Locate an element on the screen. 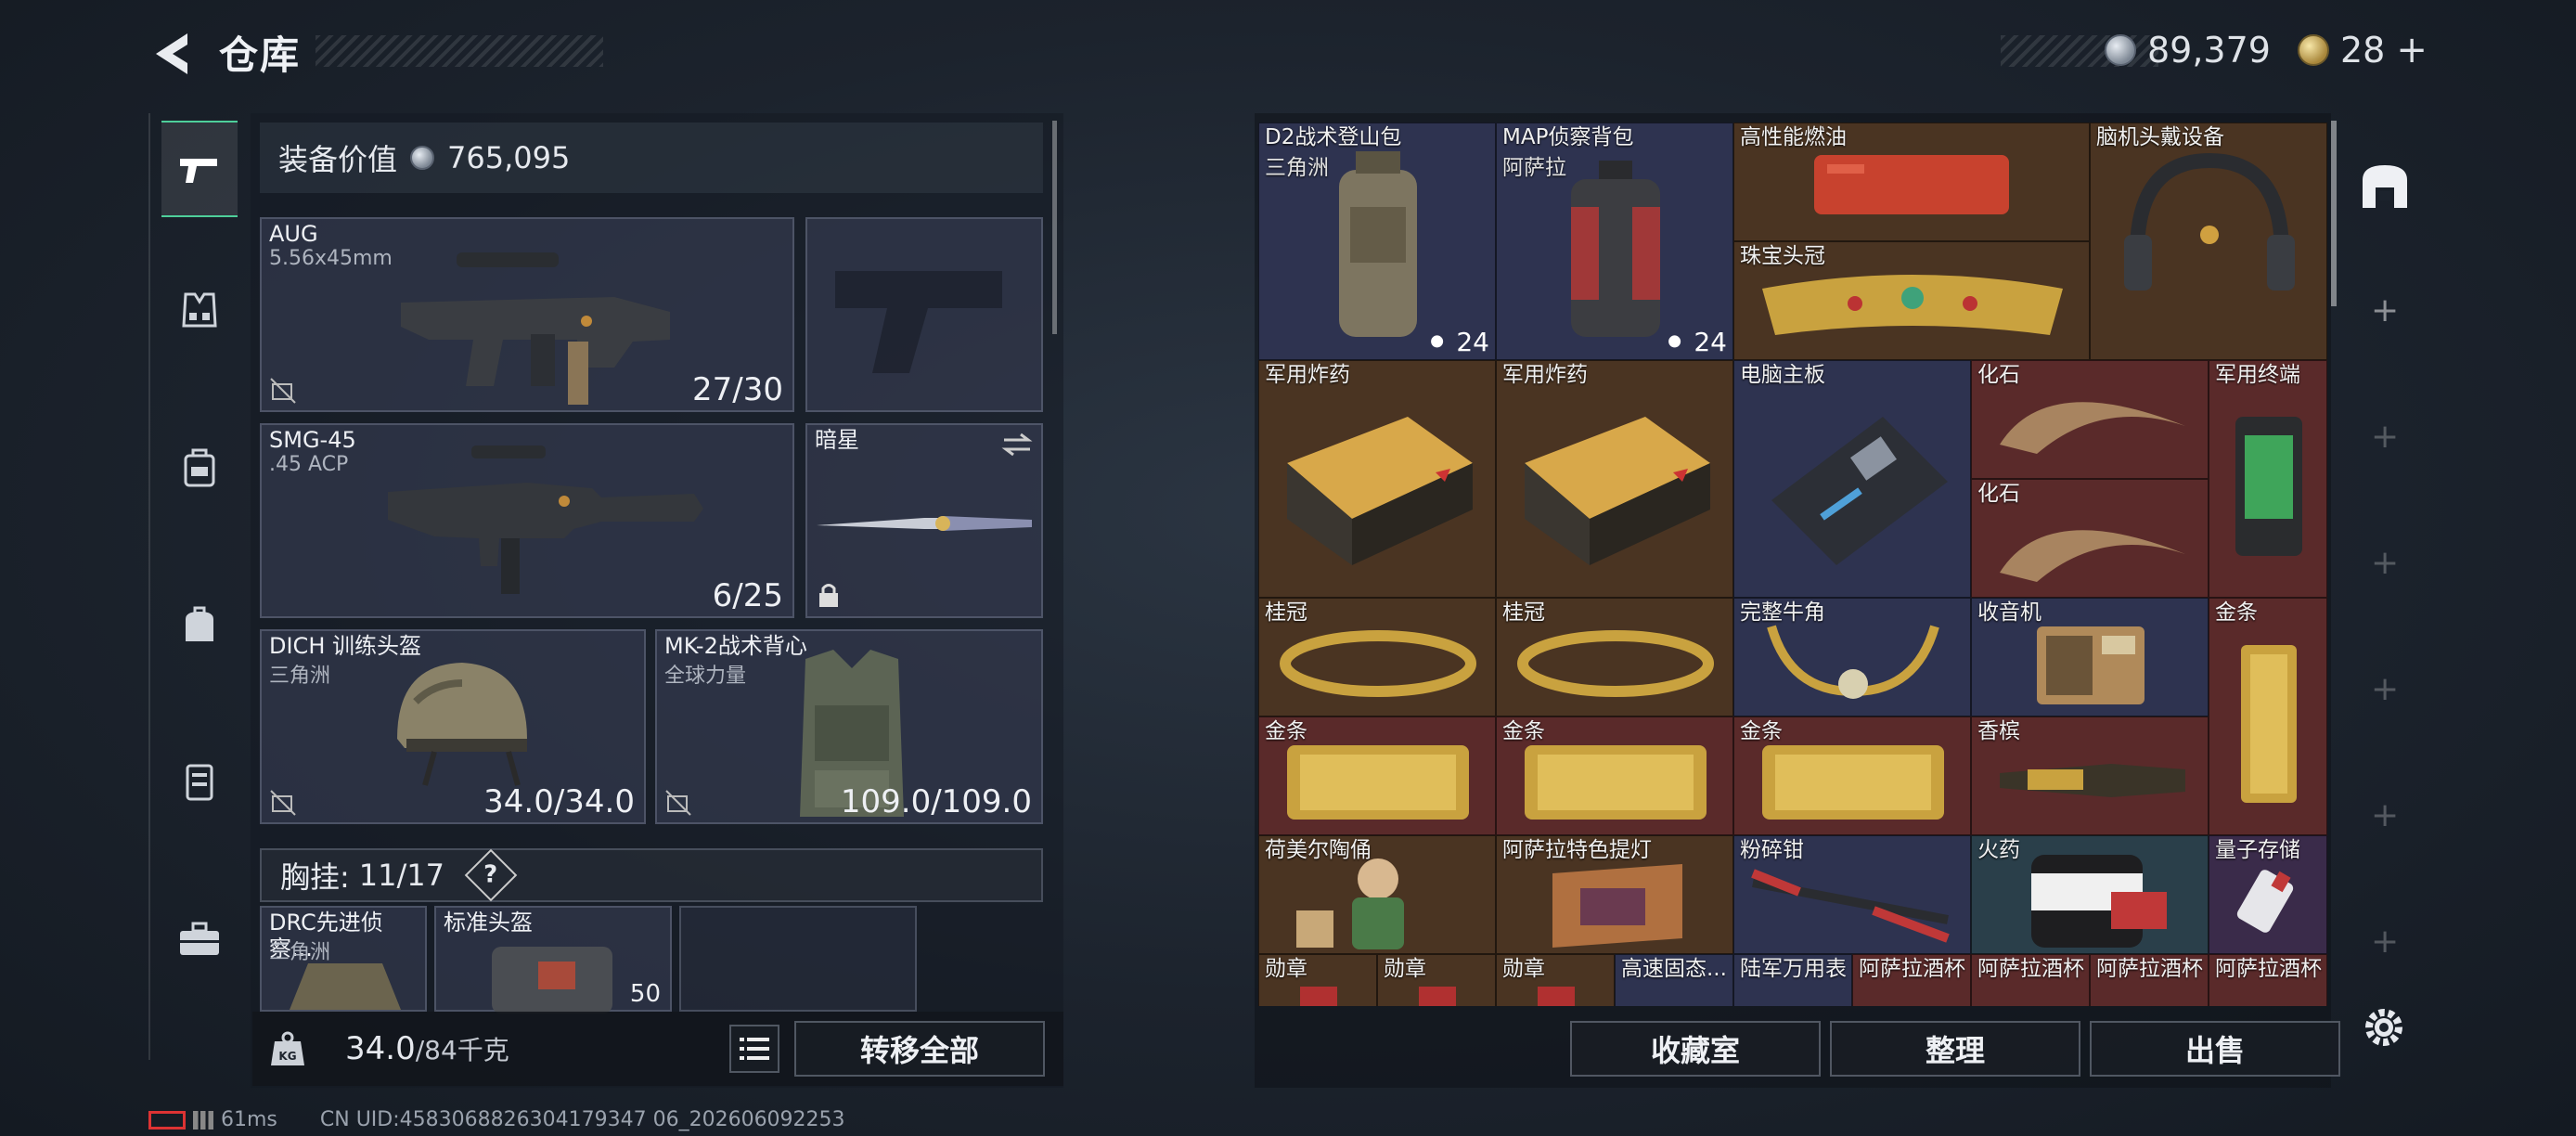 This screenshot has height=1136, width=2576. add-ticket-button: + is located at coordinates (2412, 50).